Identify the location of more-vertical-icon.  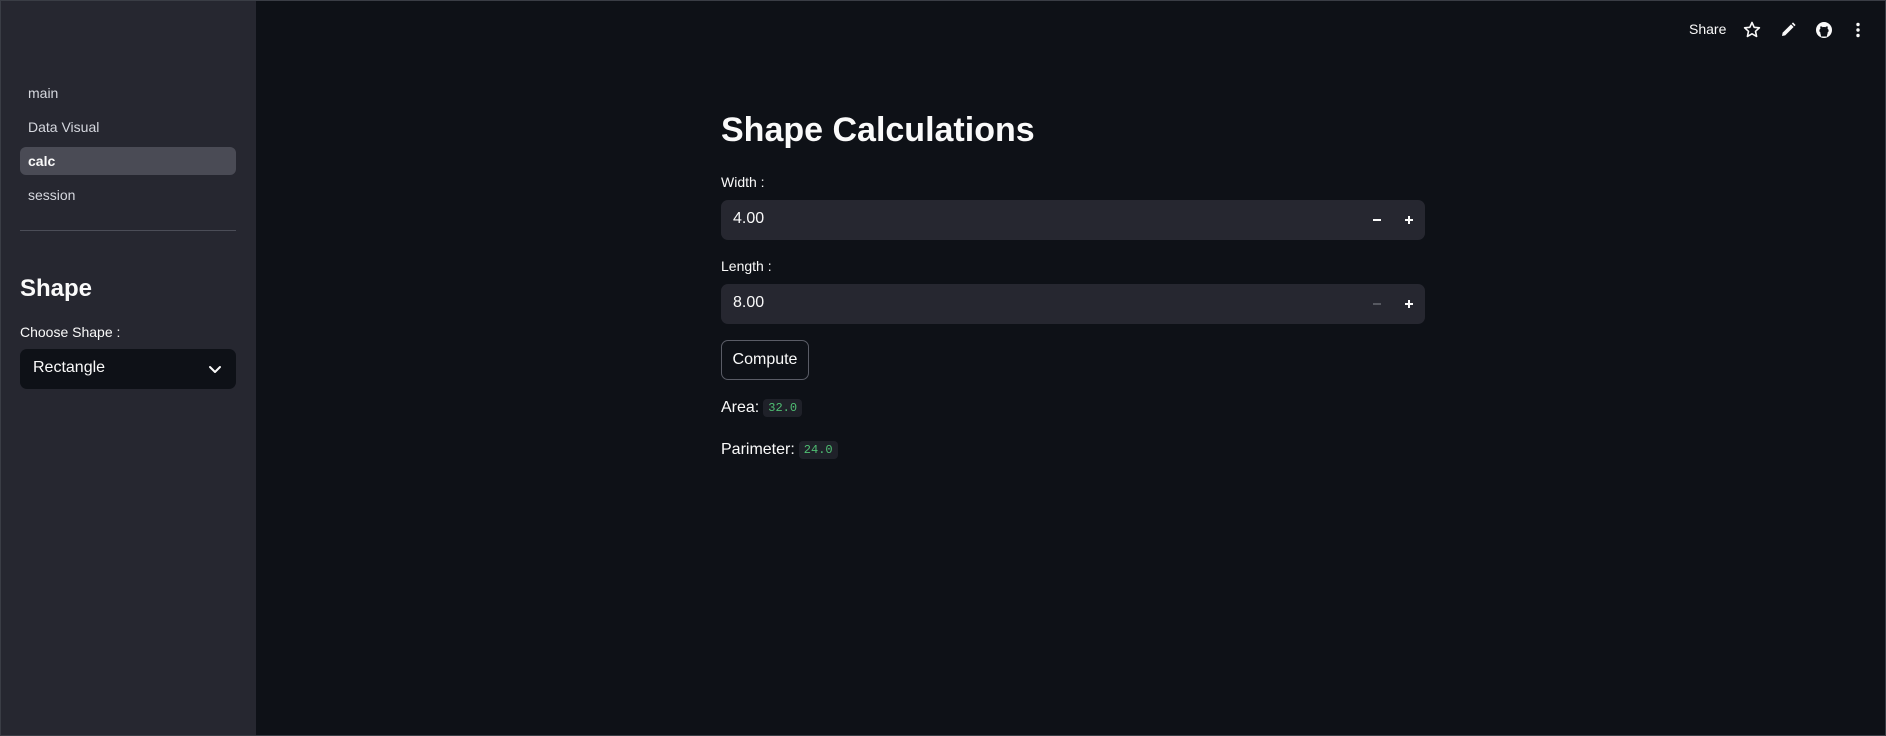
(1858, 30).